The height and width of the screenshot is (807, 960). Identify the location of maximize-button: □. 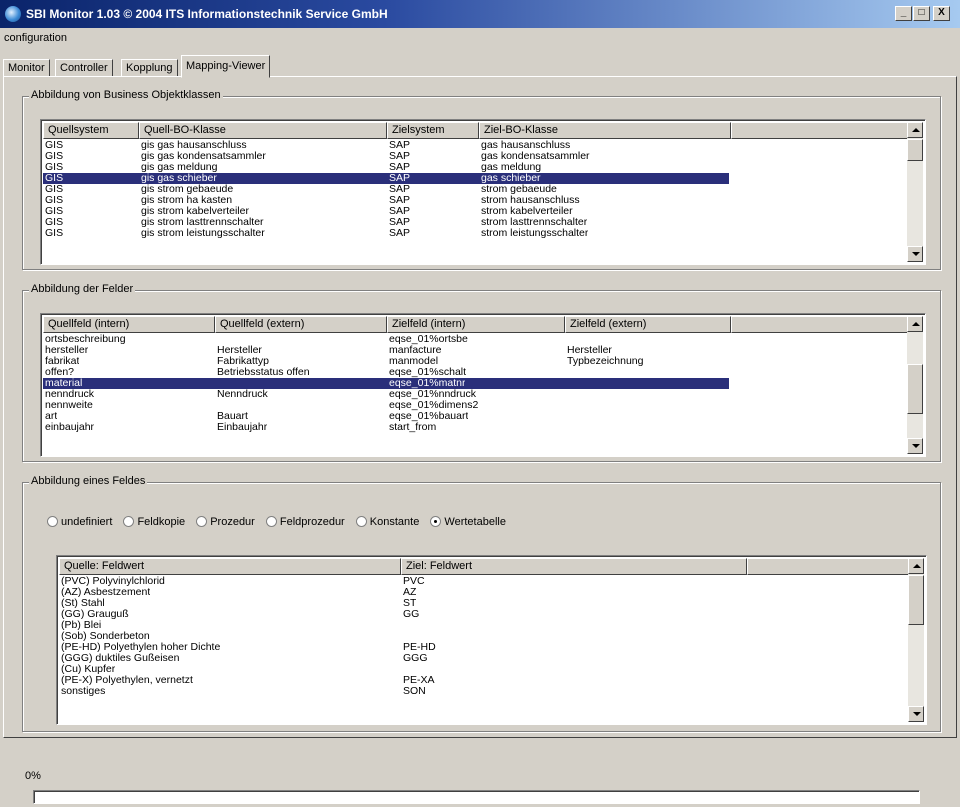
(921, 13).